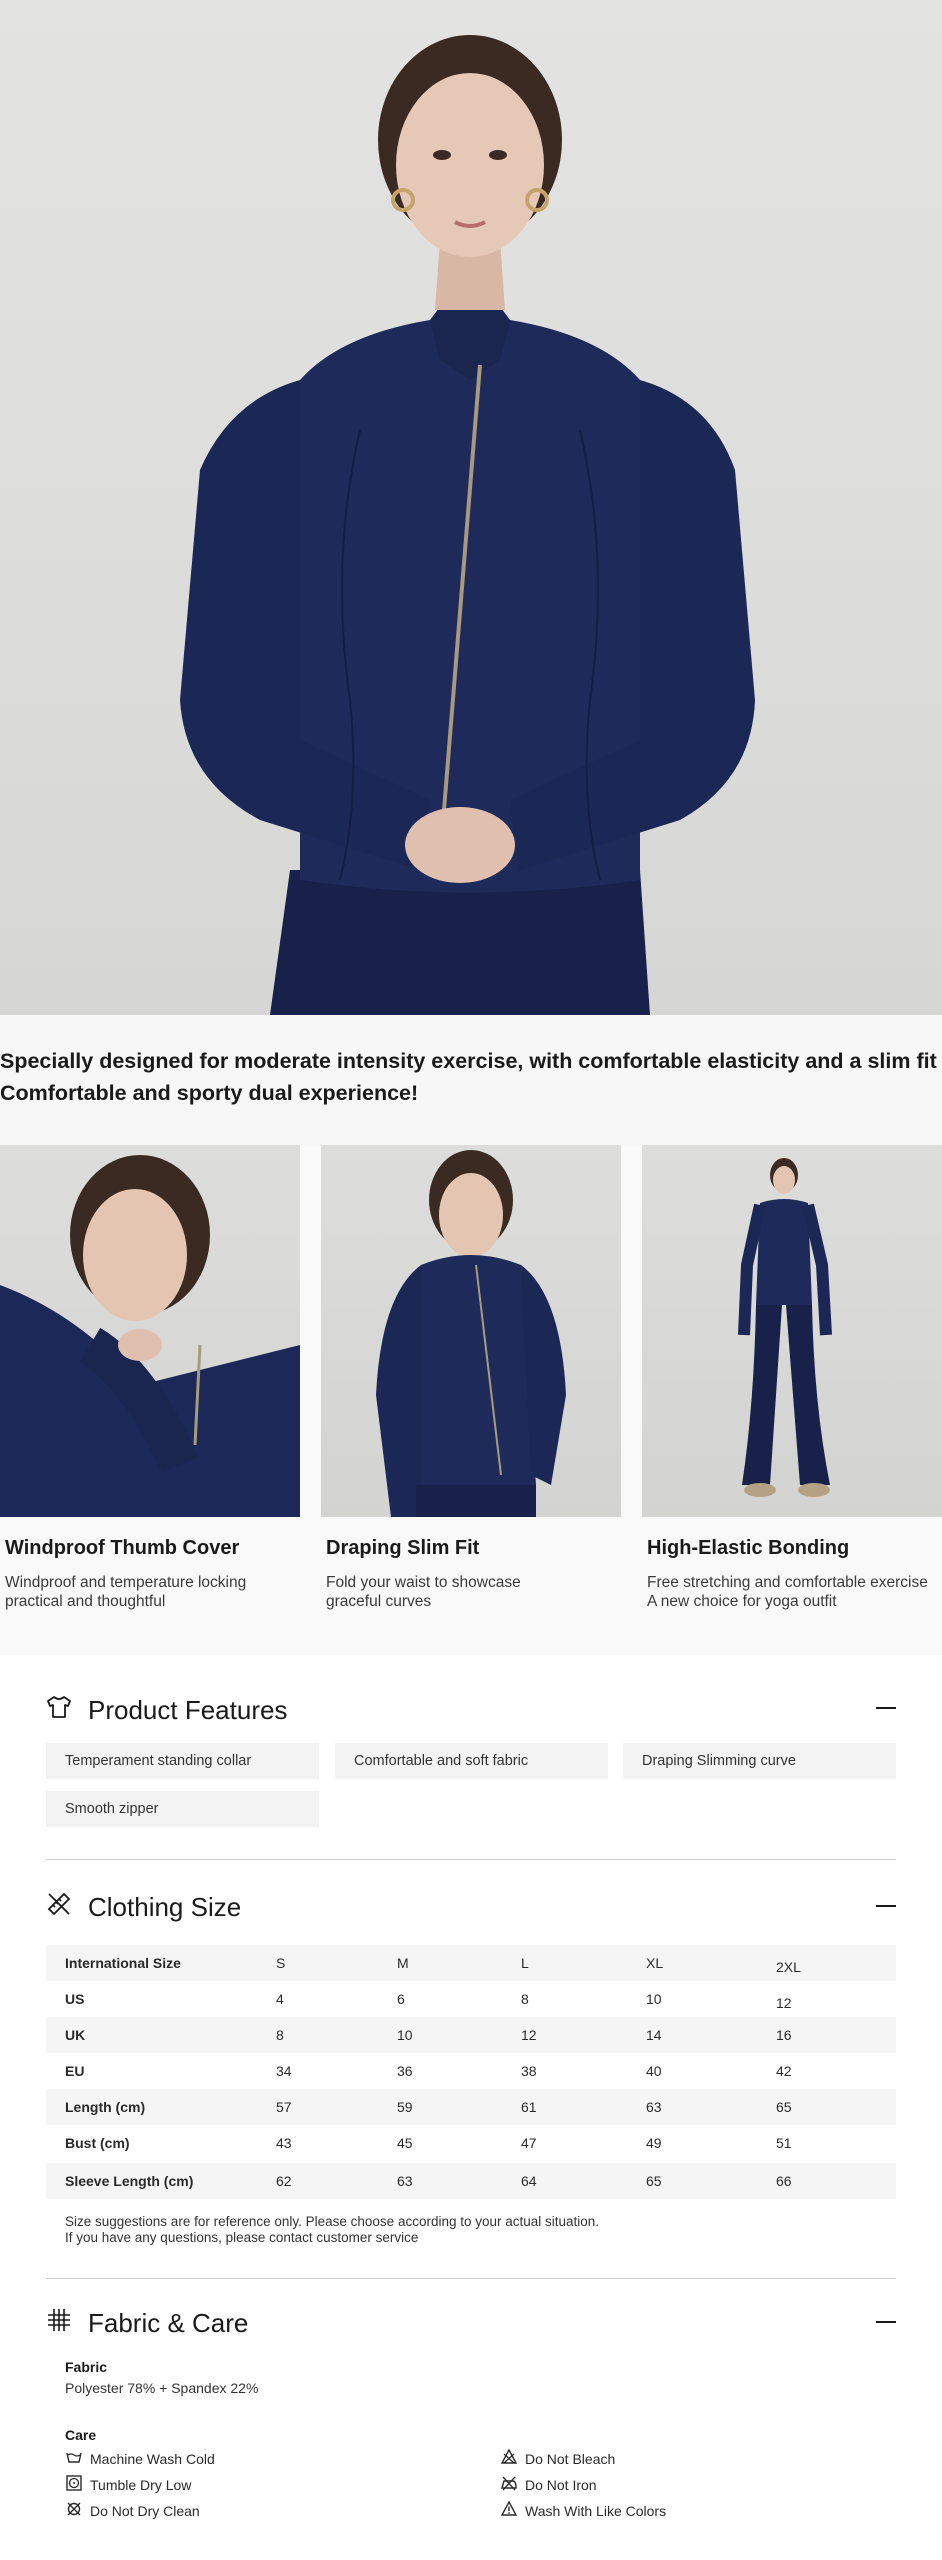 This screenshot has height=2560, width=942. I want to click on size-cell: 42, so click(784, 2071).